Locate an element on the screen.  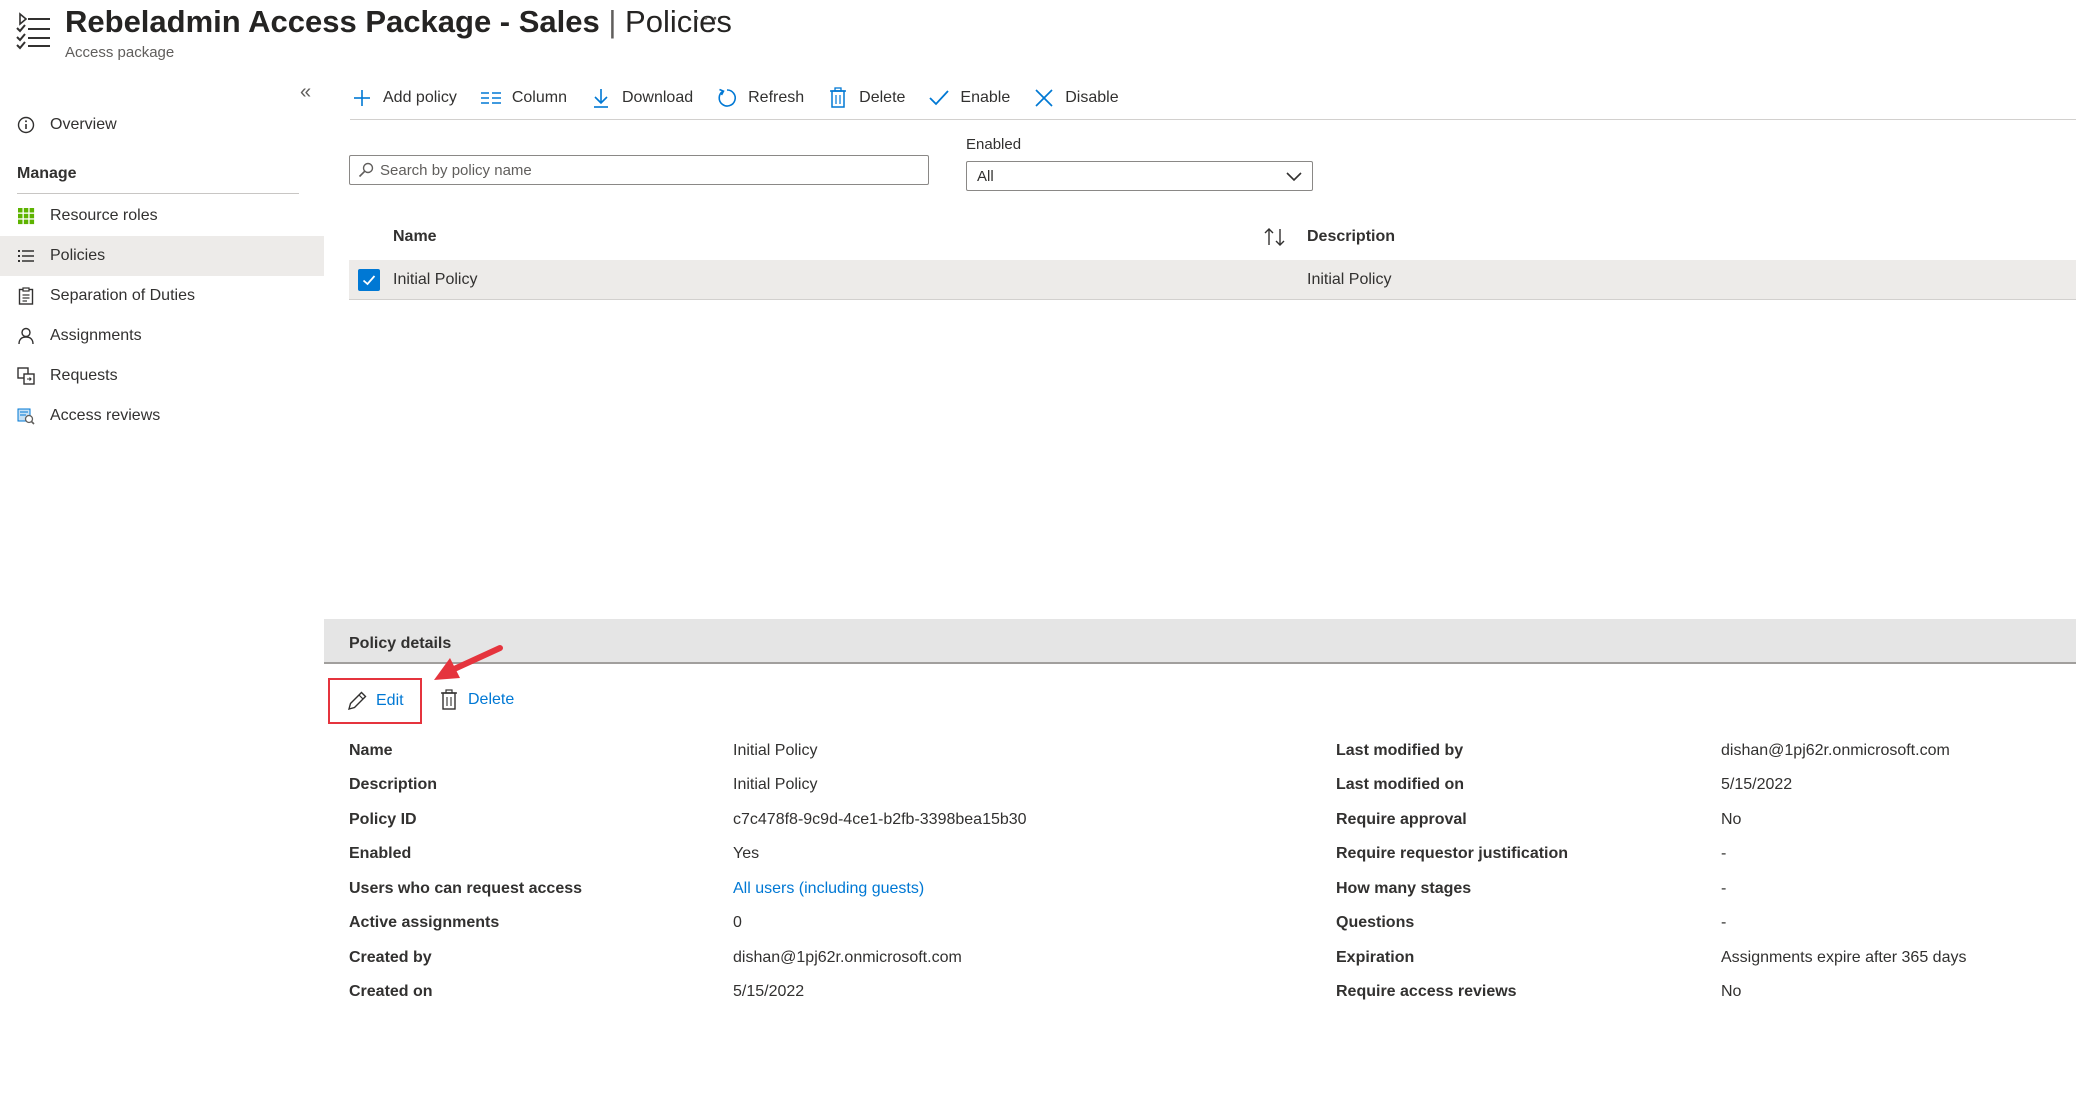
sidebar-item-separation-of-duties: Separation of Duties is located at coordinates (162, 296).